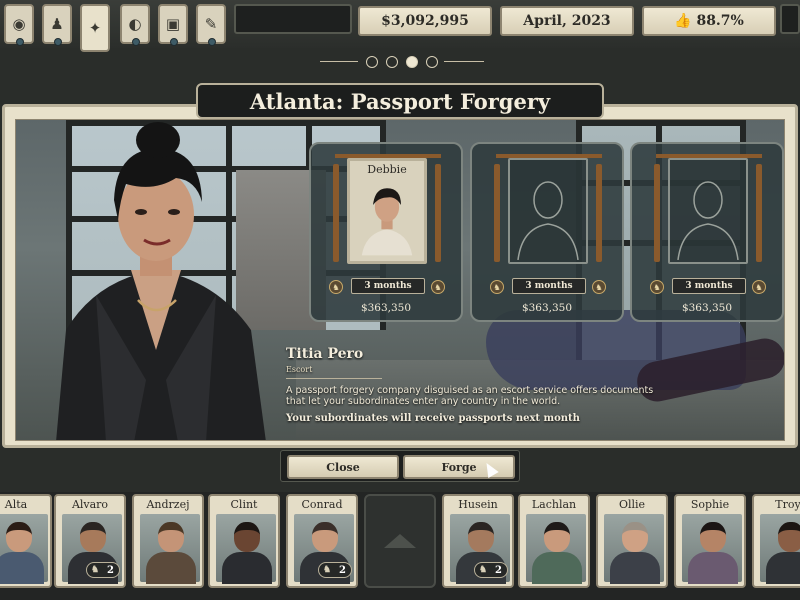 Image resolution: width=800 pixels, height=600 pixels. I want to click on roster-agent-name: Sophie, so click(710, 504).